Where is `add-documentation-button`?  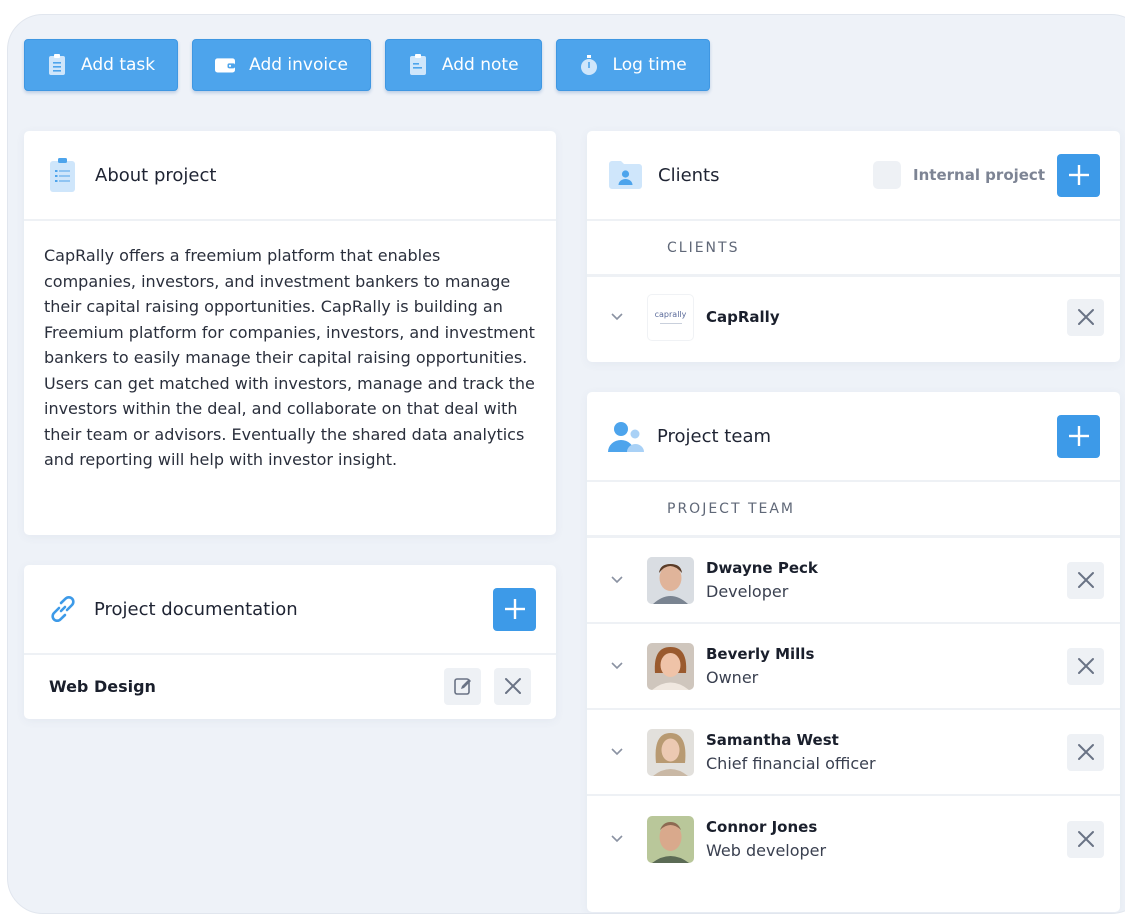 add-documentation-button is located at coordinates (514, 609).